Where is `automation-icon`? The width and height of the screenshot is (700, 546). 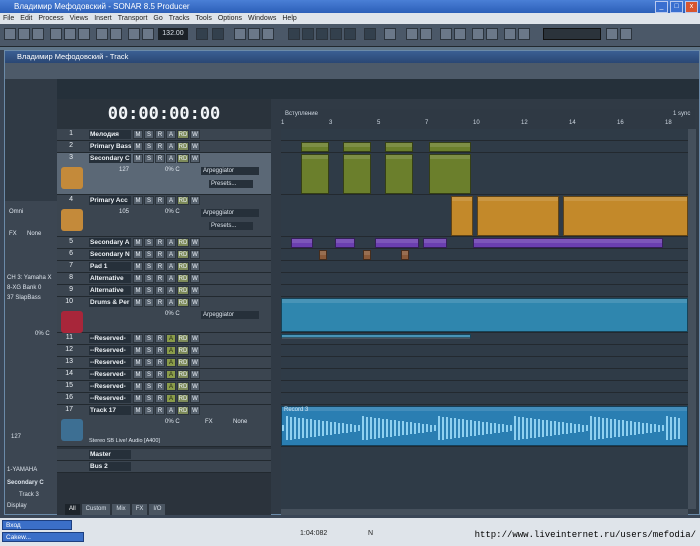 automation-icon is located at coordinates (446, 34).